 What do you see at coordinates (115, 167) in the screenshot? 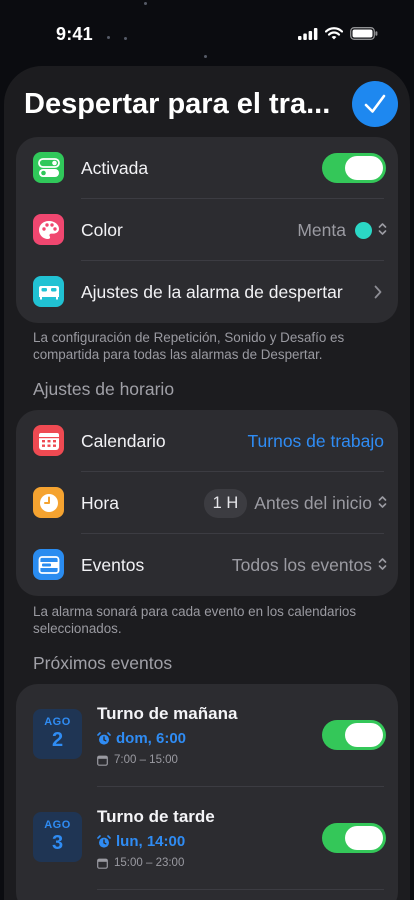
I see `active-label: Activada` at bounding box center [115, 167].